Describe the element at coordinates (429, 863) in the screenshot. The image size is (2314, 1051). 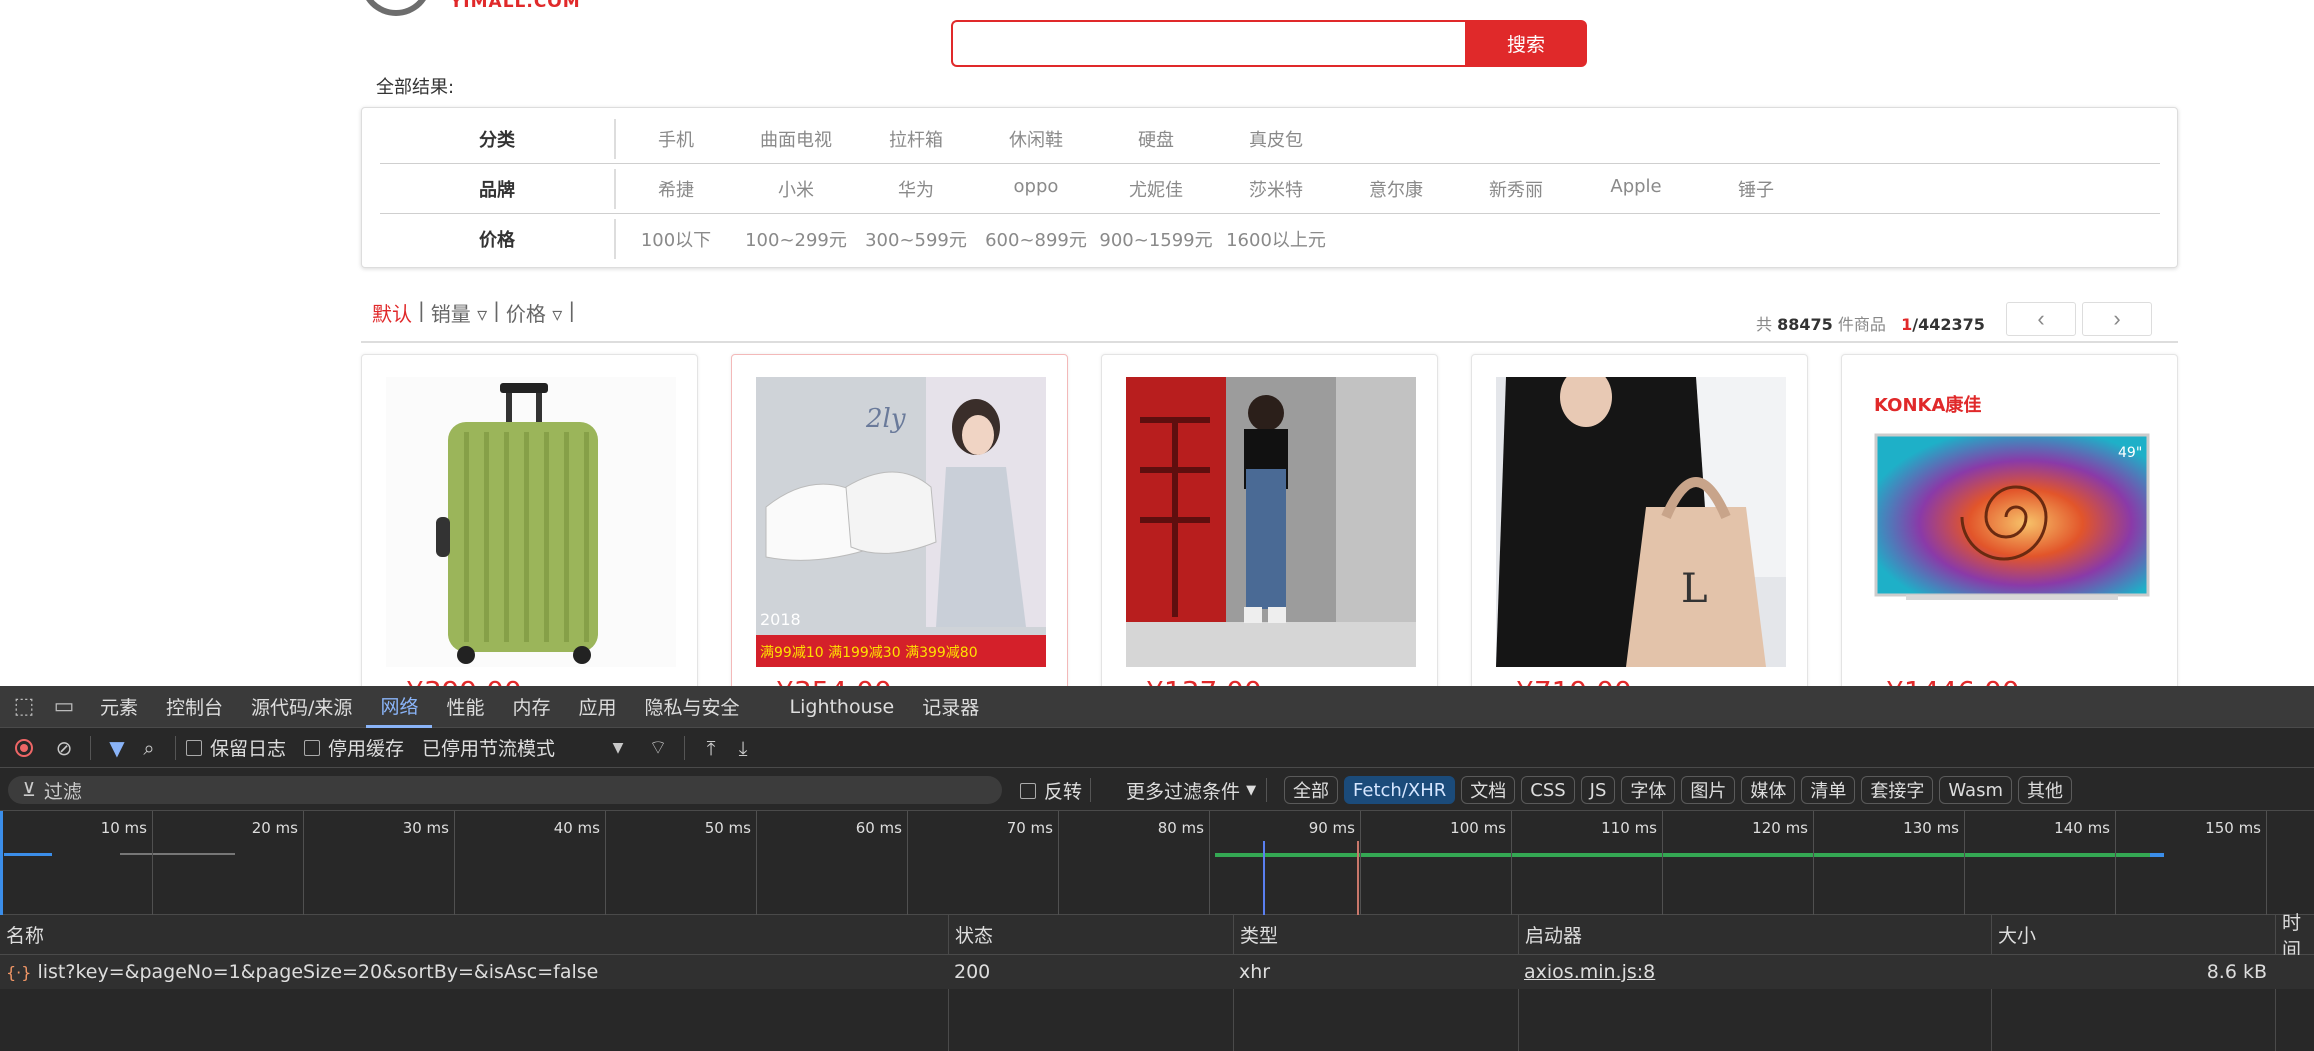
I see `timeline-tick: 30 ms` at that location.